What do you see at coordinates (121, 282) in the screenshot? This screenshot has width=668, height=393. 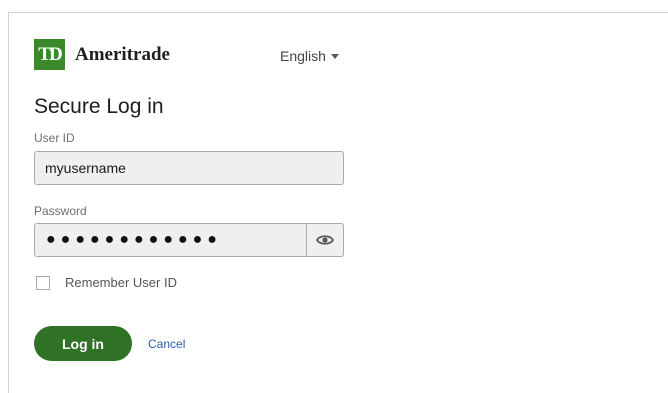 I see `remember-label: Remember User ID` at bounding box center [121, 282].